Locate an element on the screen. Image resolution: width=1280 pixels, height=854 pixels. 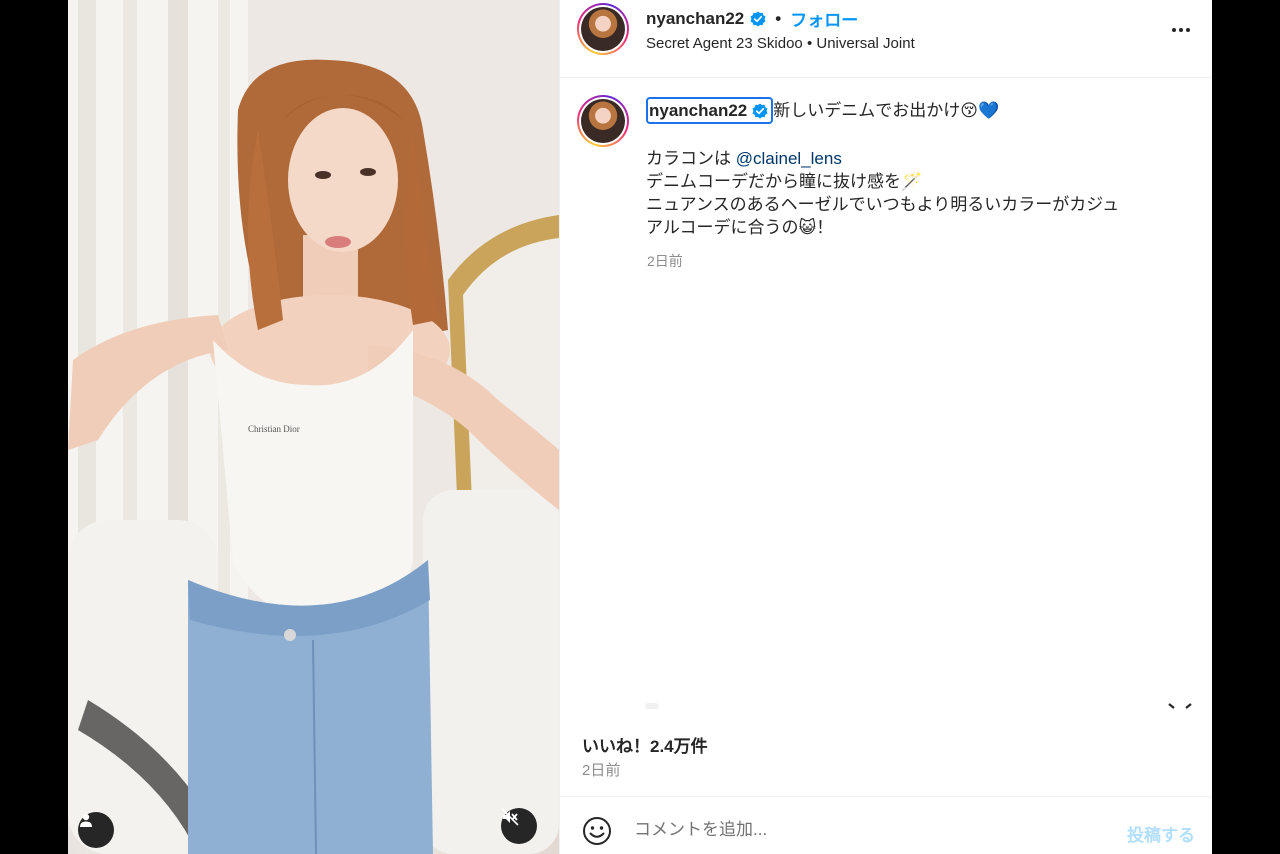
muted-speaker-icon is located at coordinates (510, 817).